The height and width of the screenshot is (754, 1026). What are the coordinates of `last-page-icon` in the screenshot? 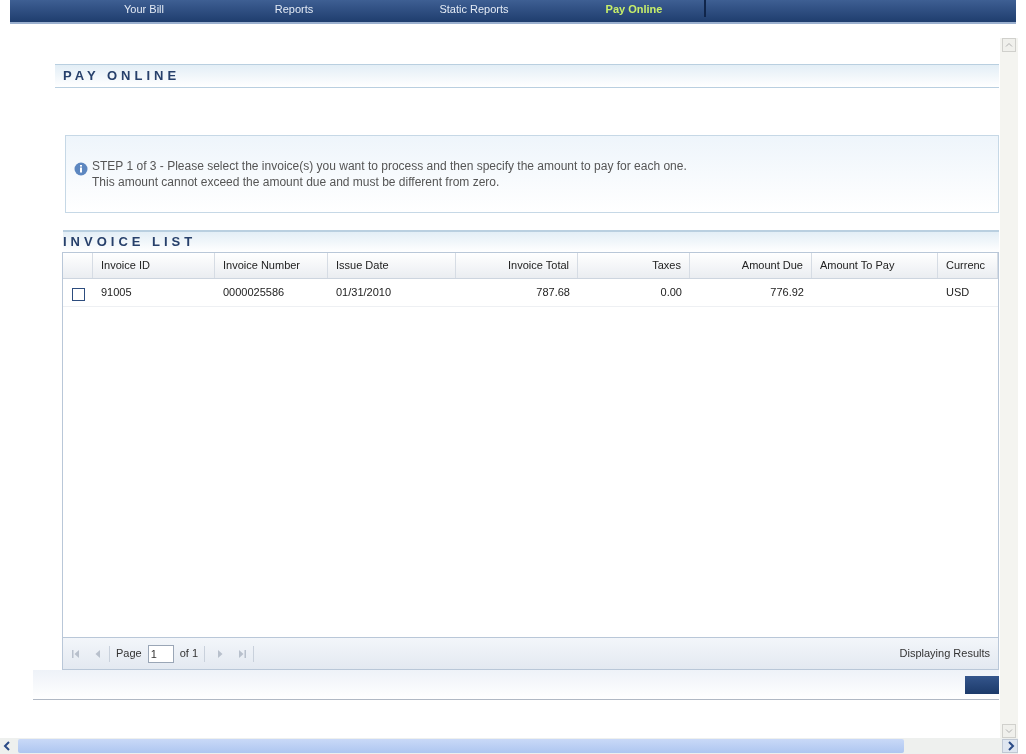 It's located at (242, 653).